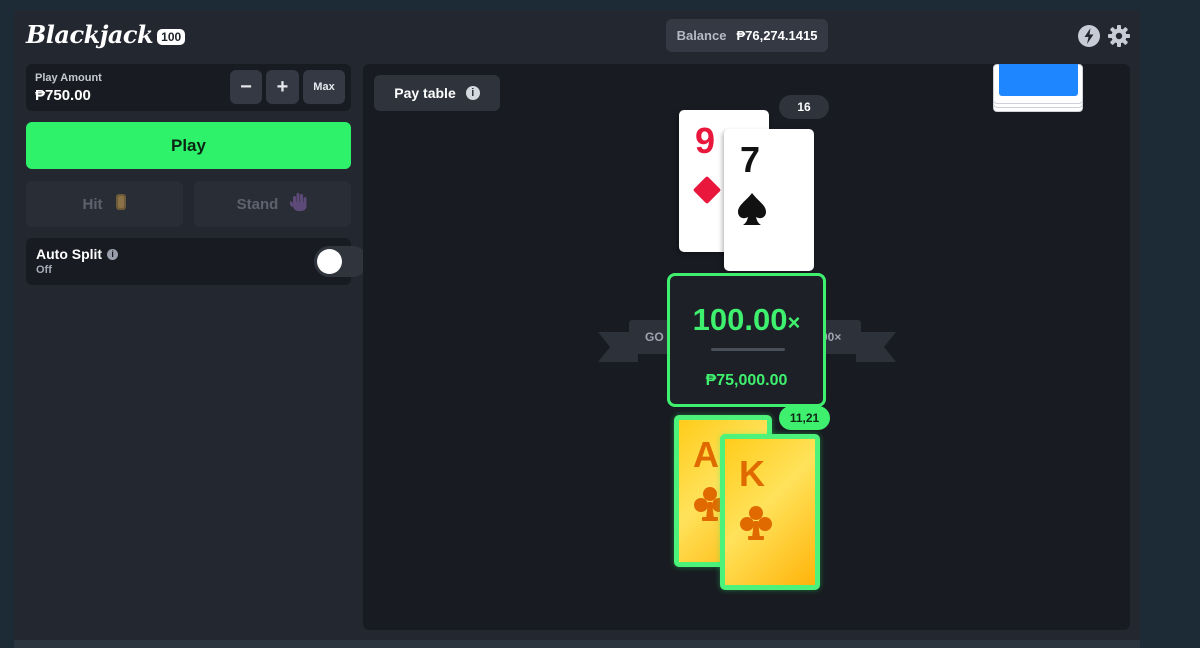 The height and width of the screenshot is (648, 1200). Describe the element at coordinates (705, 140) in the screenshot. I see `card-rank: 9` at that location.